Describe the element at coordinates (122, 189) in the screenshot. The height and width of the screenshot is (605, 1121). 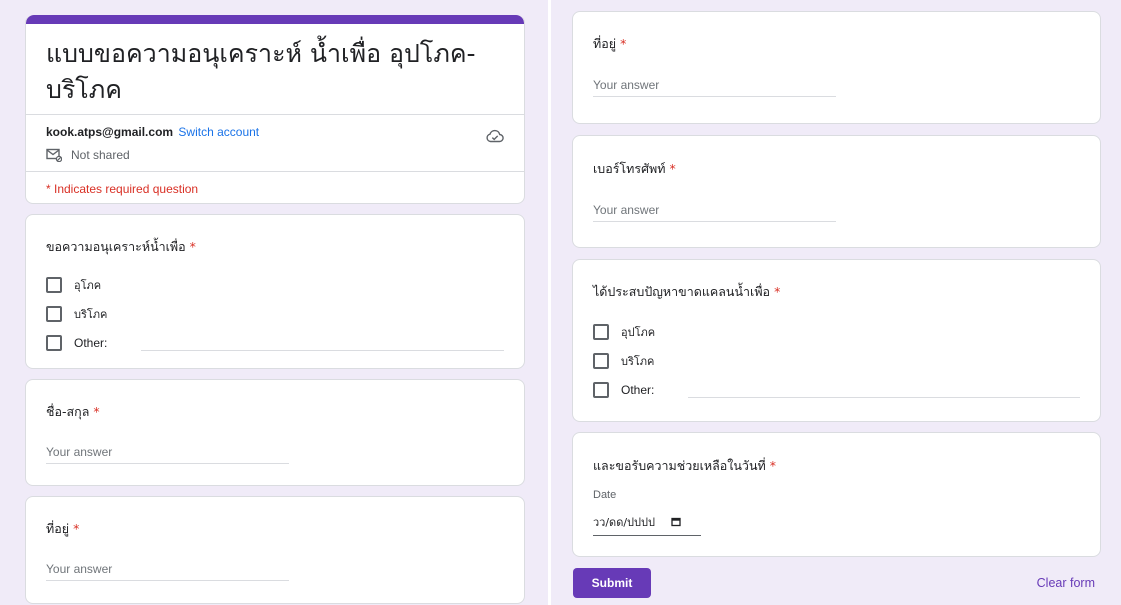
I see `required-note: * Indicates required question` at that location.